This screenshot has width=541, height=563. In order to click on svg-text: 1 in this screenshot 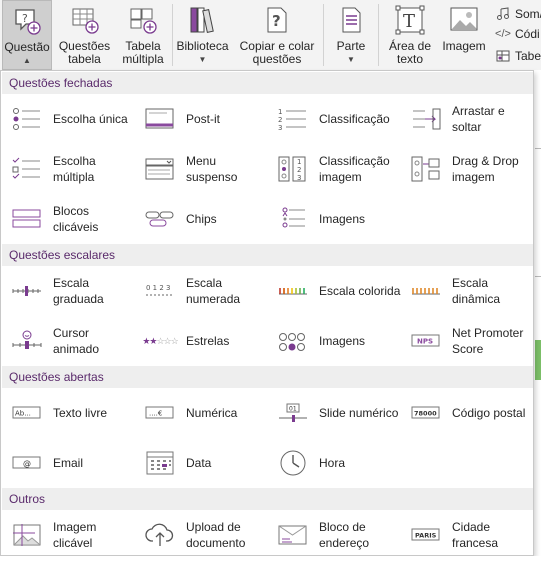, I will do `click(299, 162)`.